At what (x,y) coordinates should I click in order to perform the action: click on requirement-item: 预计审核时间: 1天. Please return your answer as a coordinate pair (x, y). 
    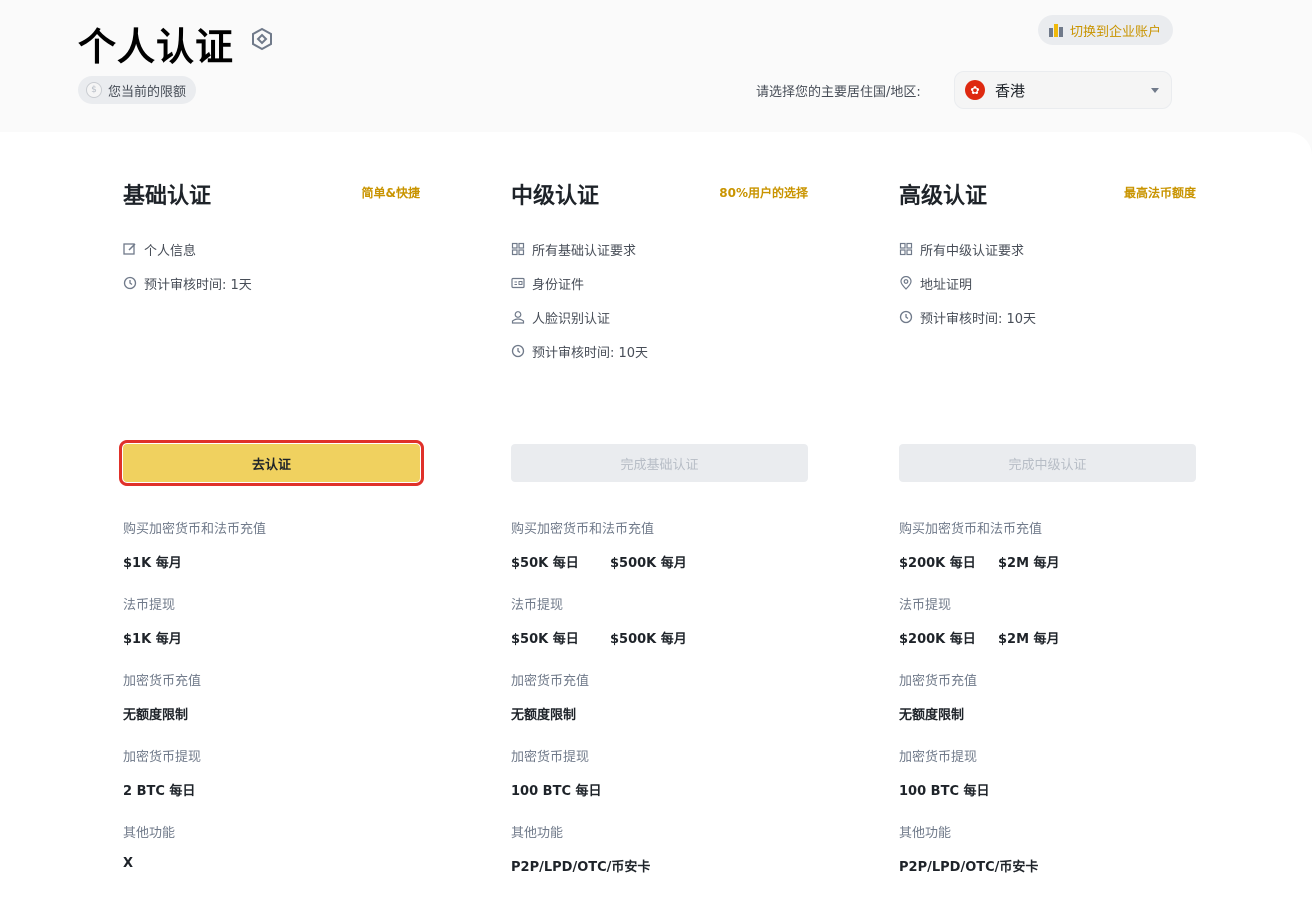
    Looking at the image, I should click on (187, 283).